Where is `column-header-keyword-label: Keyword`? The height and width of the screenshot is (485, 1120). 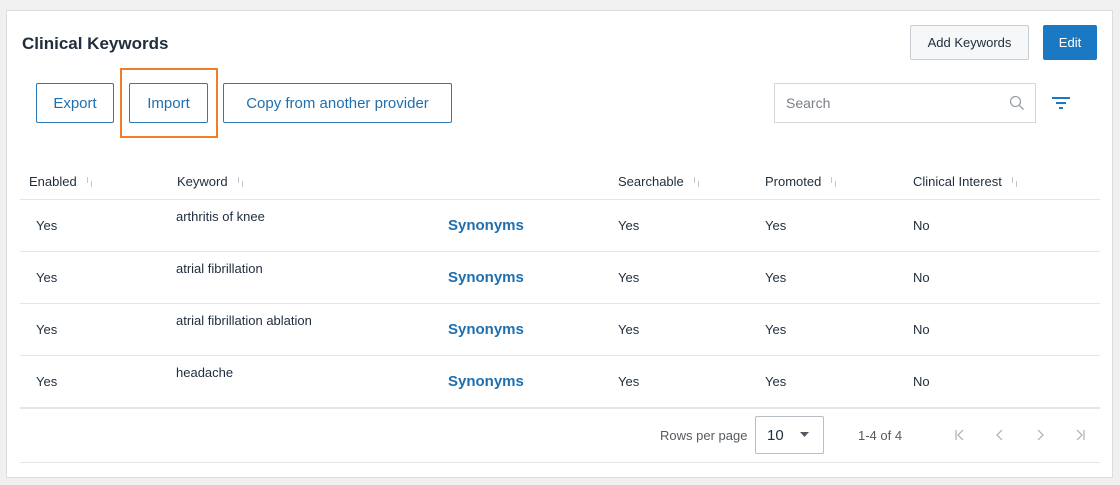 column-header-keyword-label: Keyword is located at coordinates (202, 181).